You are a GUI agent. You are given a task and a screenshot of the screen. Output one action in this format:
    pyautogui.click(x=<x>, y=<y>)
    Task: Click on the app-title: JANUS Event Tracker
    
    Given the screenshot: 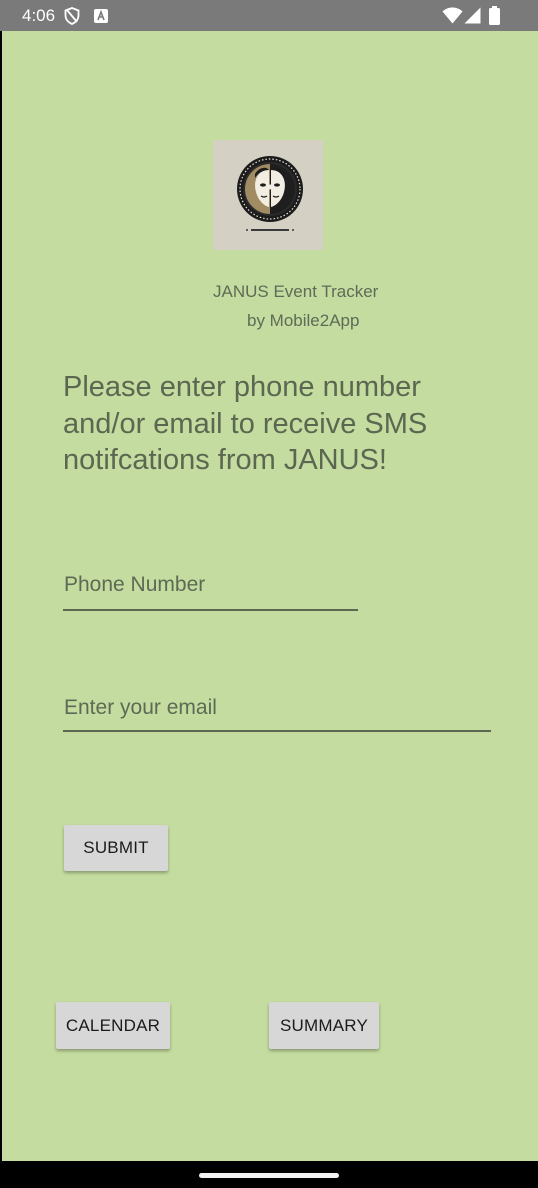 What is the action you would take?
    pyautogui.click(x=296, y=291)
    